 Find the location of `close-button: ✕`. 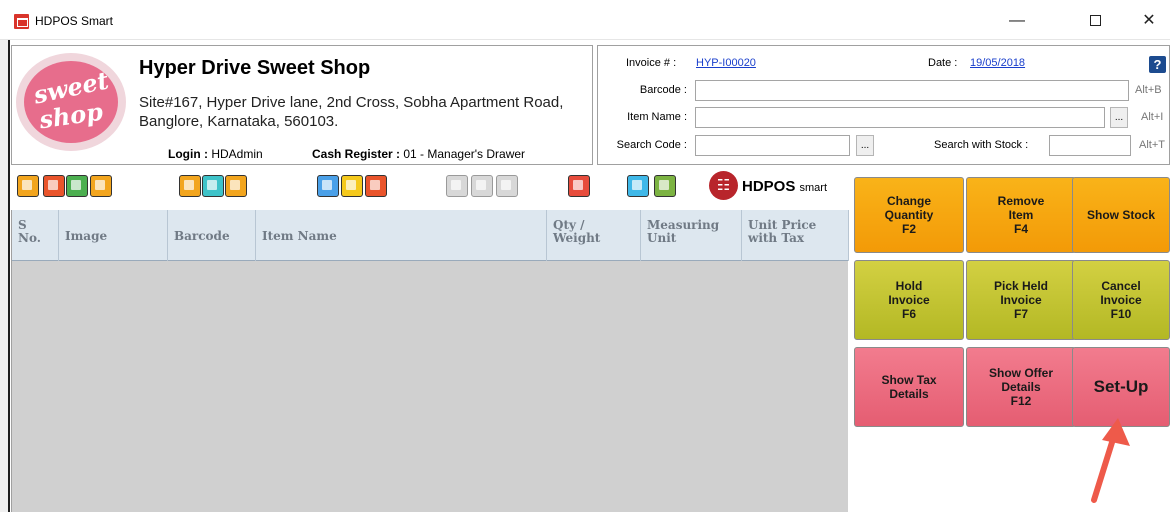

close-button: ✕ is located at coordinates (1148, 21).